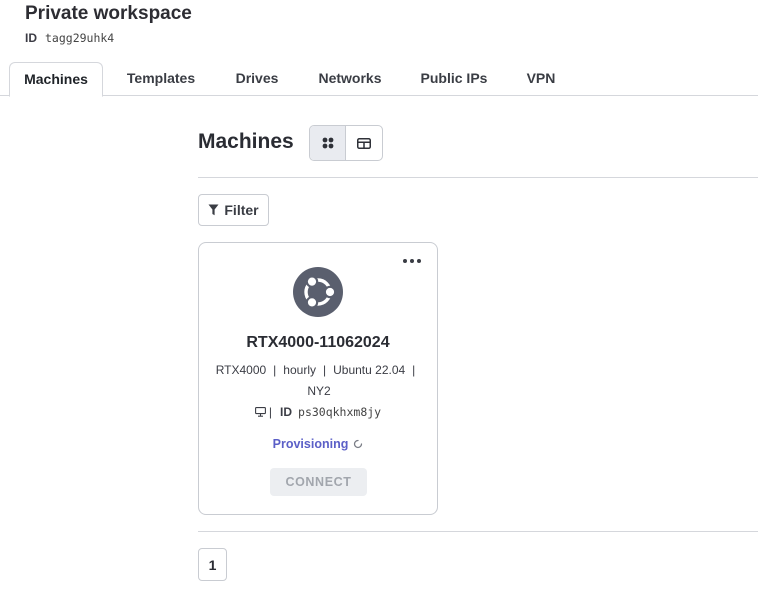  What do you see at coordinates (318, 292) in the screenshot?
I see `ubuntu-icon` at bounding box center [318, 292].